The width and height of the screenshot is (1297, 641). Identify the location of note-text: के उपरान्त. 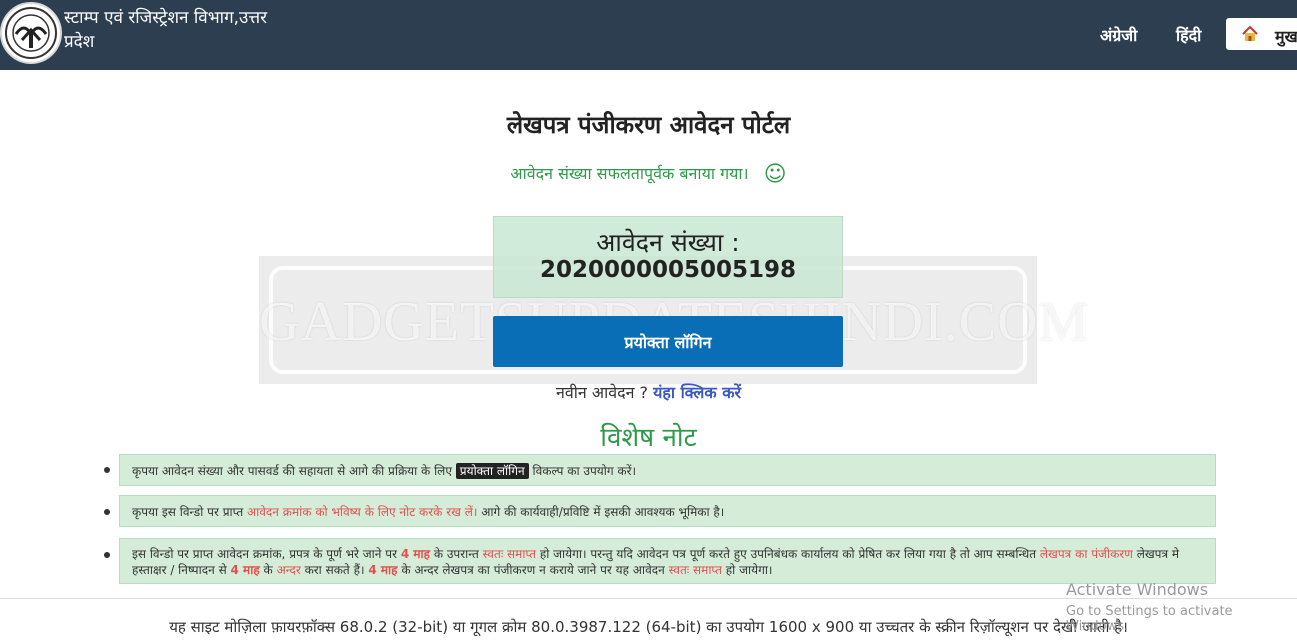
(456, 554).